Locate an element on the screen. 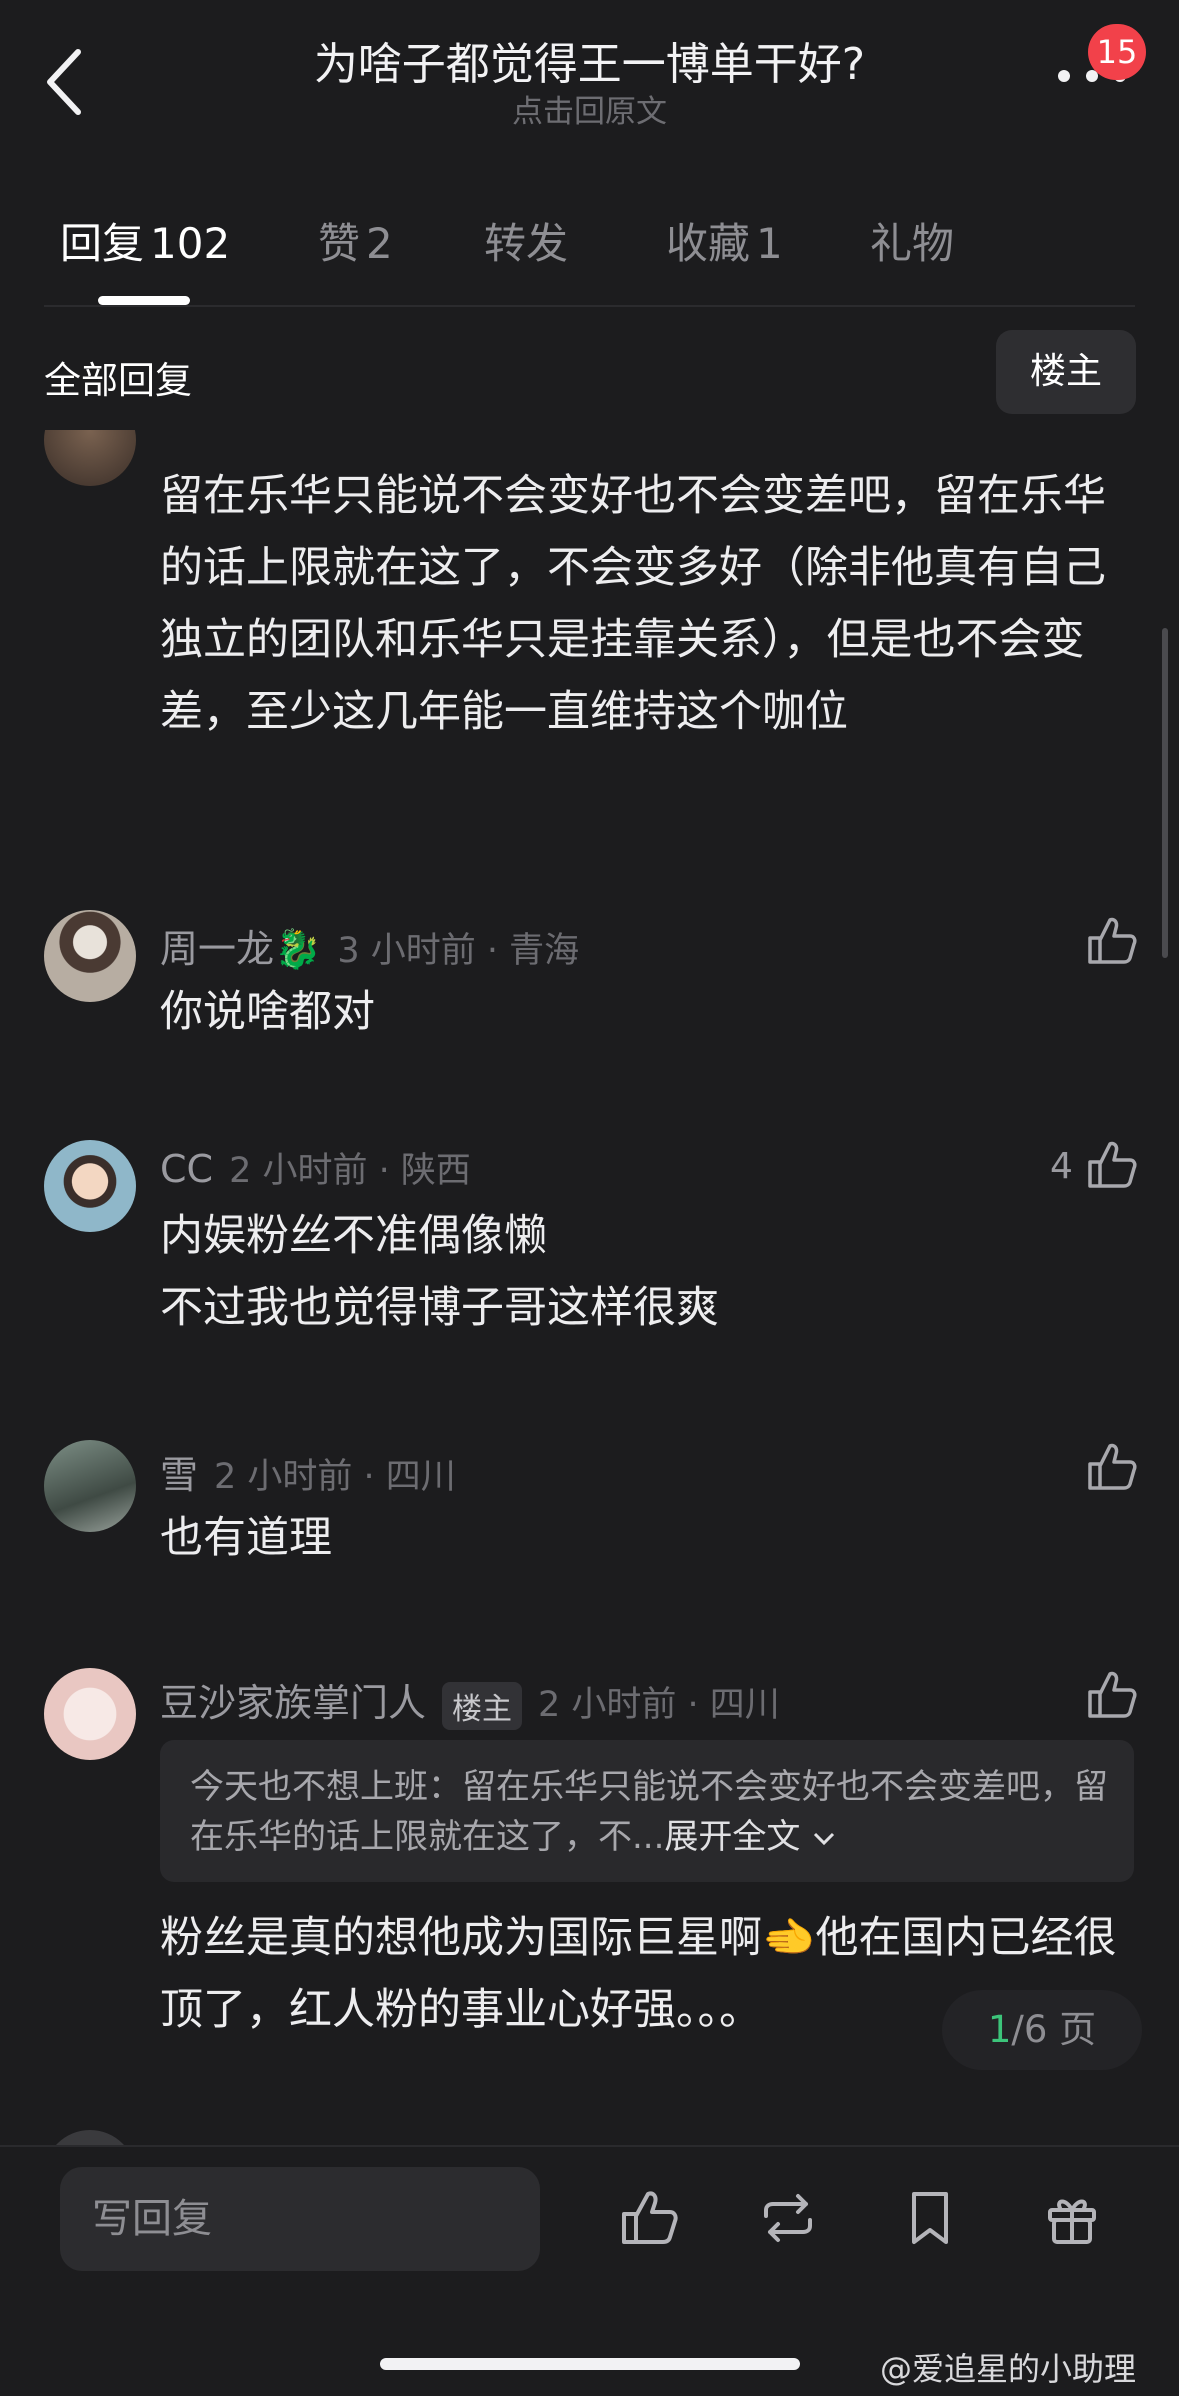 Image resolution: width=1179 pixels, height=2396 pixels. username: 雪 is located at coordinates (179, 1475).